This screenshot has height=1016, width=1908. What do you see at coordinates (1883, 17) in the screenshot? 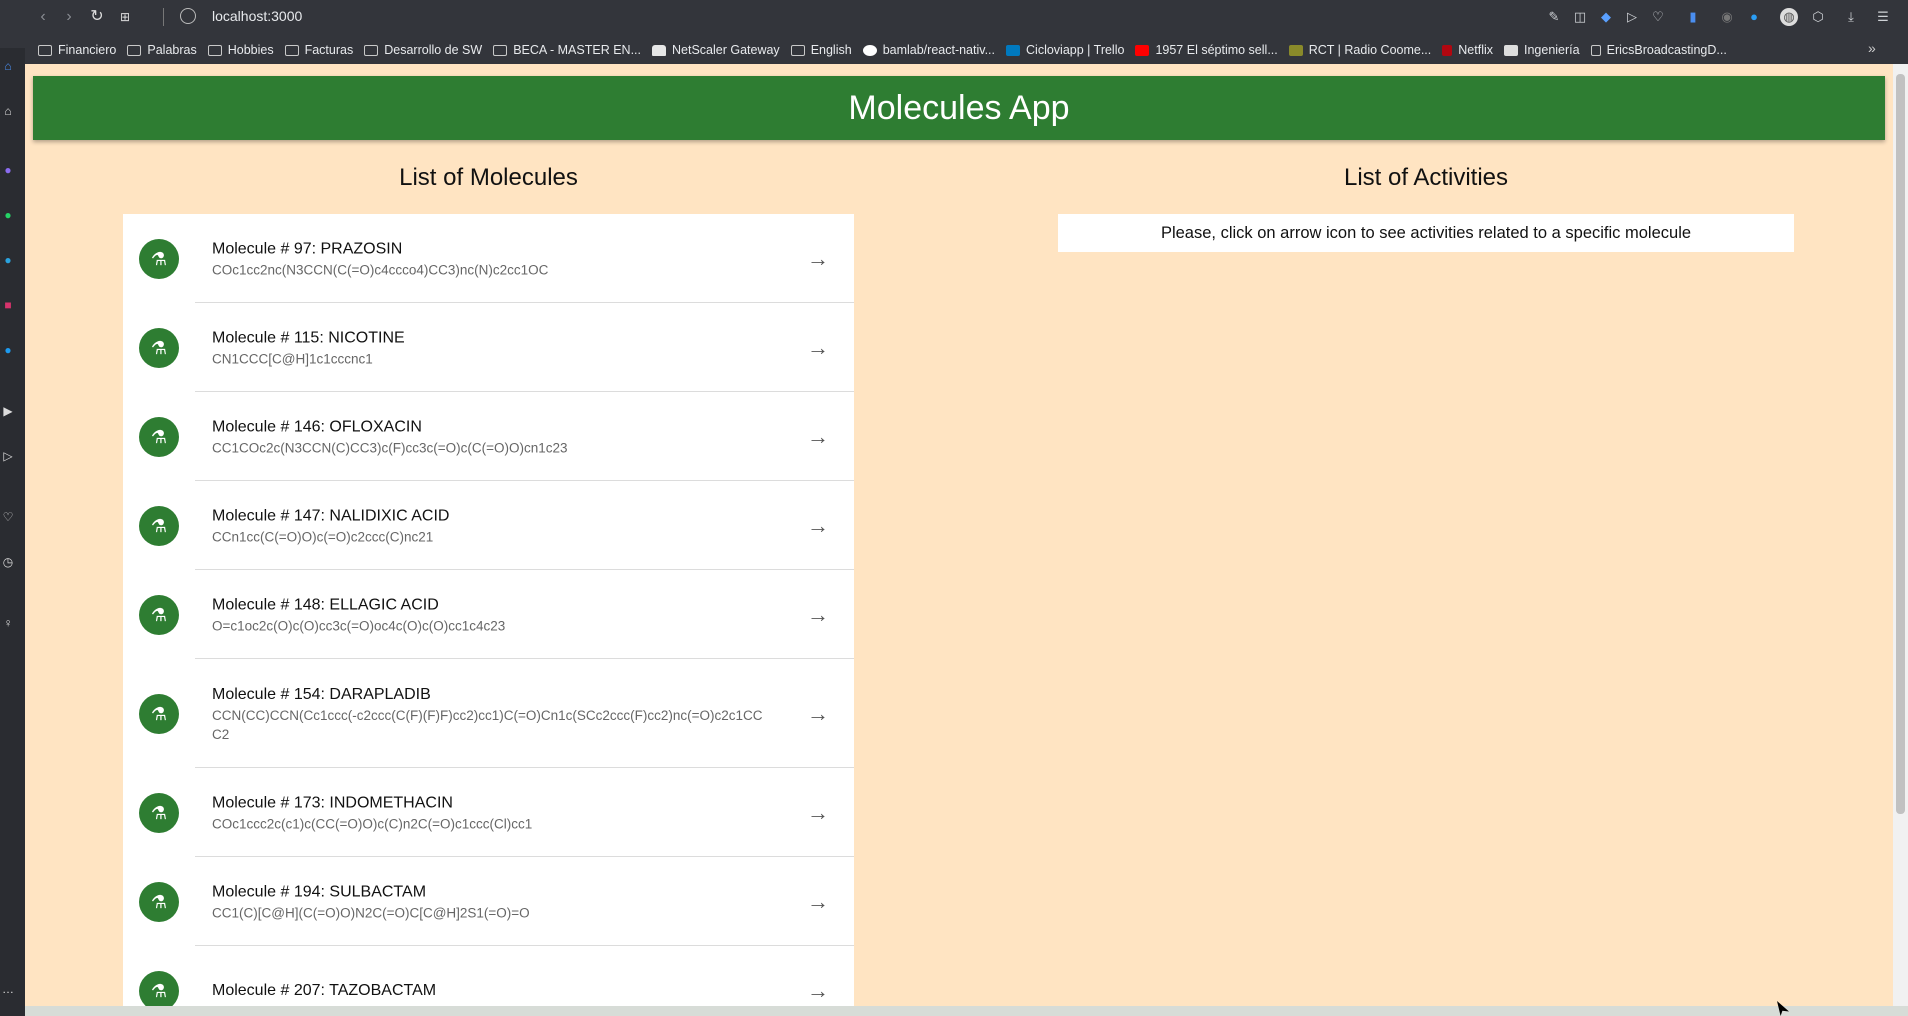
I see `menu-icon: ☰` at bounding box center [1883, 17].